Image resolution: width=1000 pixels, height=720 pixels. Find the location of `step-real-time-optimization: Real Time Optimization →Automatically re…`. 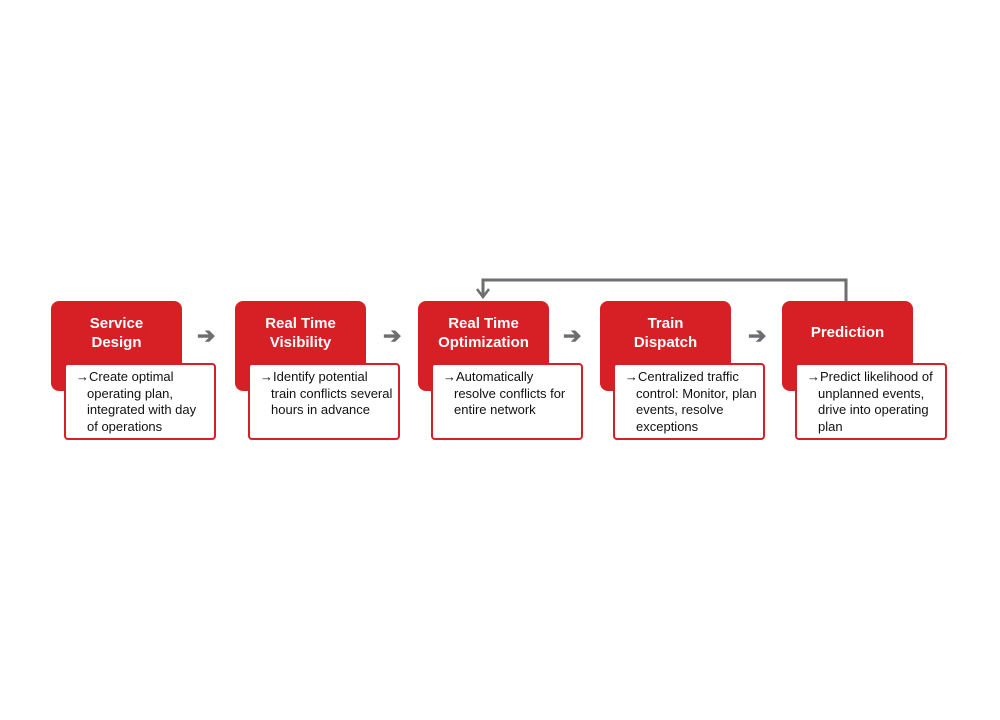

step-real-time-optimization: Real Time Optimization →Automatically re… is located at coordinates (503, 371).